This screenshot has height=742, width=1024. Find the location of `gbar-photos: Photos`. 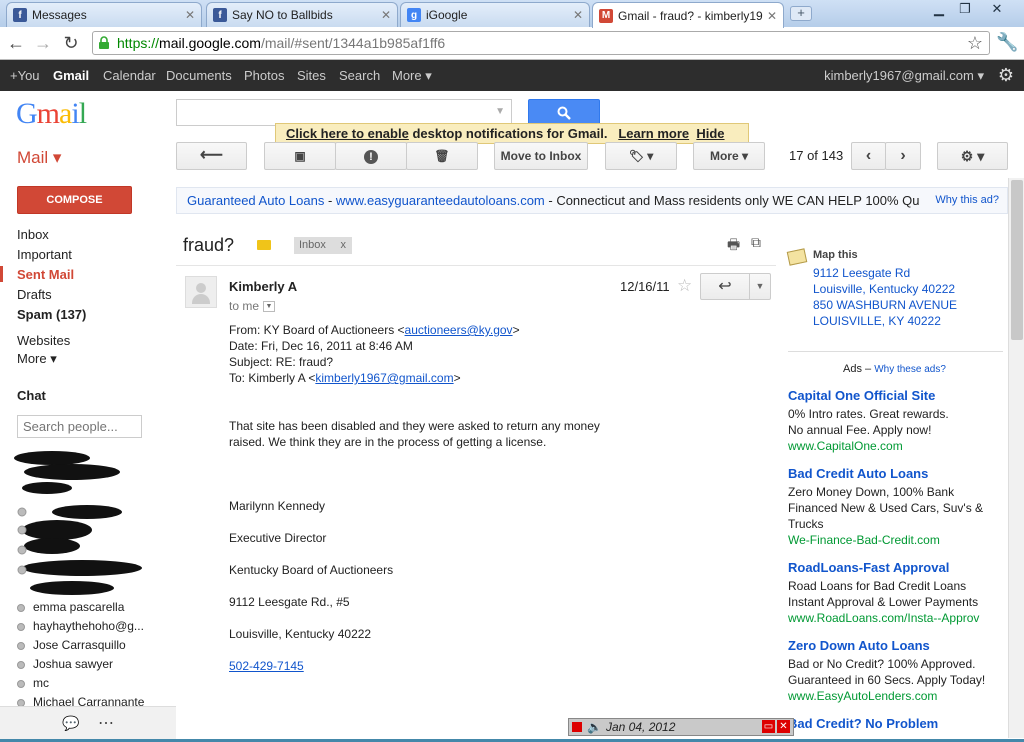

gbar-photos: Photos is located at coordinates (264, 75).